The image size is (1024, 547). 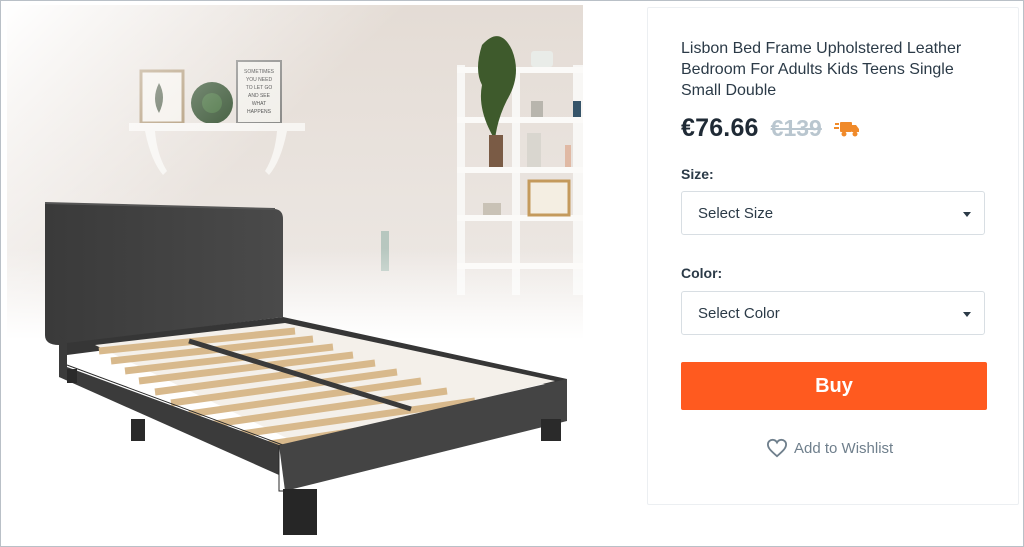 I want to click on color-select-value: Select Color, so click(x=739, y=313).